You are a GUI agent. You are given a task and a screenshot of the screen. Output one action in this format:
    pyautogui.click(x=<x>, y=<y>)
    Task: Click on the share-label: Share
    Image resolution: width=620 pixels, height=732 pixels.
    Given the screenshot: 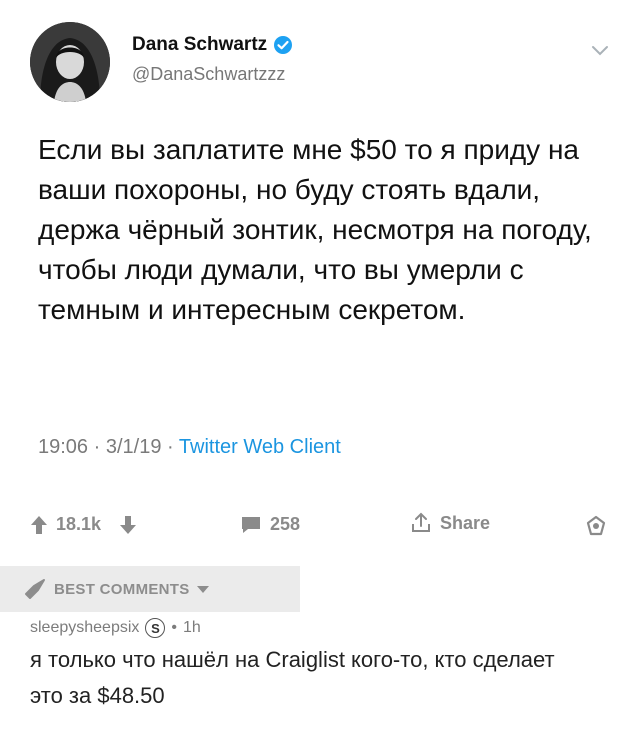 What is the action you would take?
    pyautogui.click(x=465, y=522)
    